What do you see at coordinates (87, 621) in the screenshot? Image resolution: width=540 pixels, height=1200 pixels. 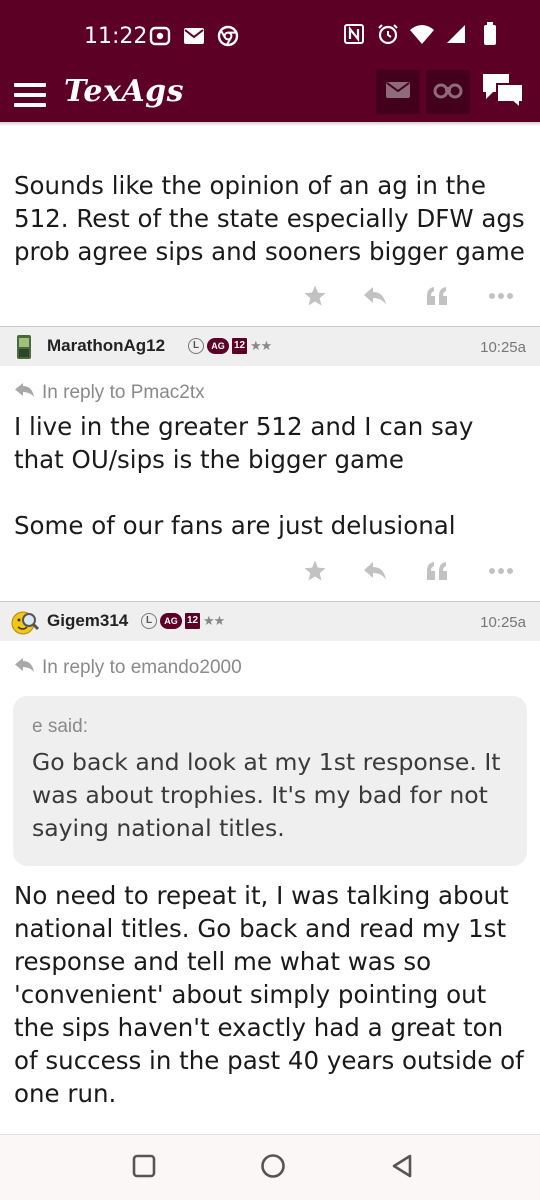 I see `username: Gigem314` at bounding box center [87, 621].